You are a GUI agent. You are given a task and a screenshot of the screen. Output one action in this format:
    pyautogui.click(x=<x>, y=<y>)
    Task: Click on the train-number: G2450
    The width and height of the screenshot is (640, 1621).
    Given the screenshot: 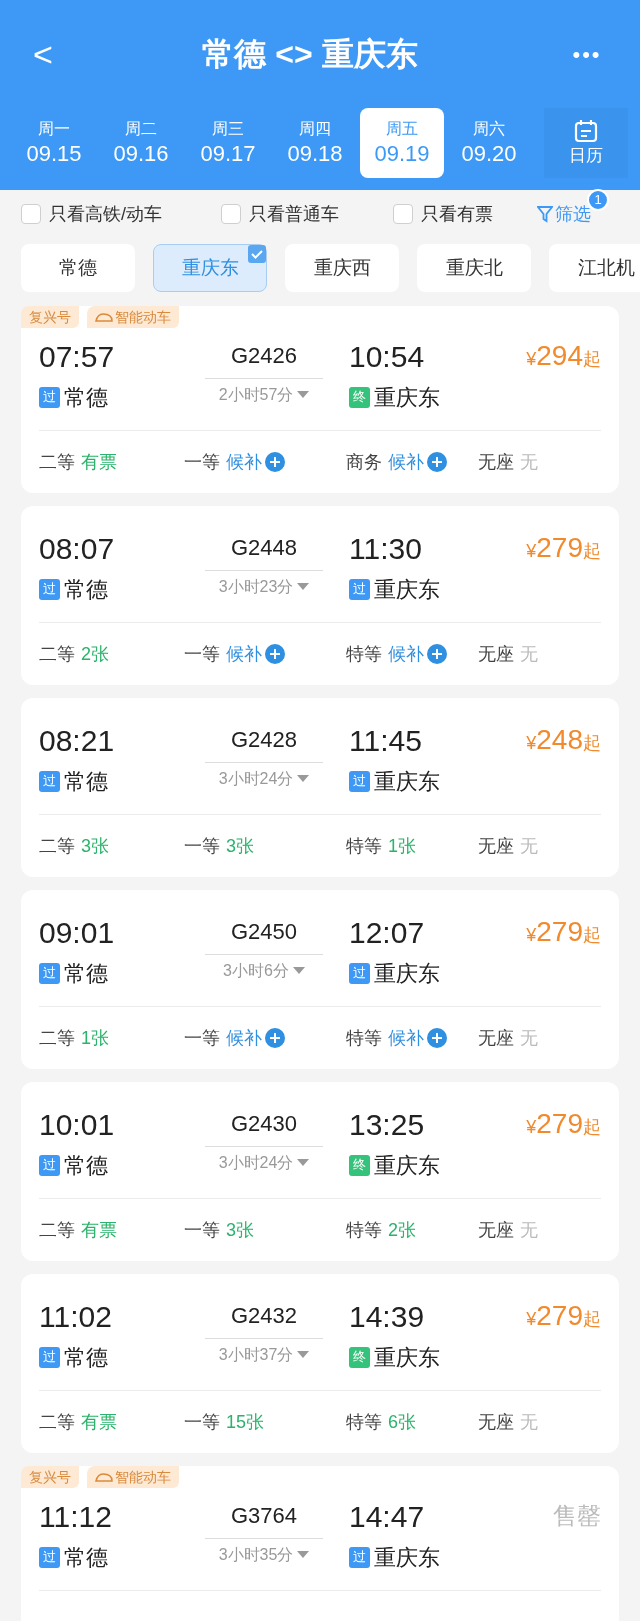 What is the action you would take?
    pyautogui.click(x=264, y=932)
    